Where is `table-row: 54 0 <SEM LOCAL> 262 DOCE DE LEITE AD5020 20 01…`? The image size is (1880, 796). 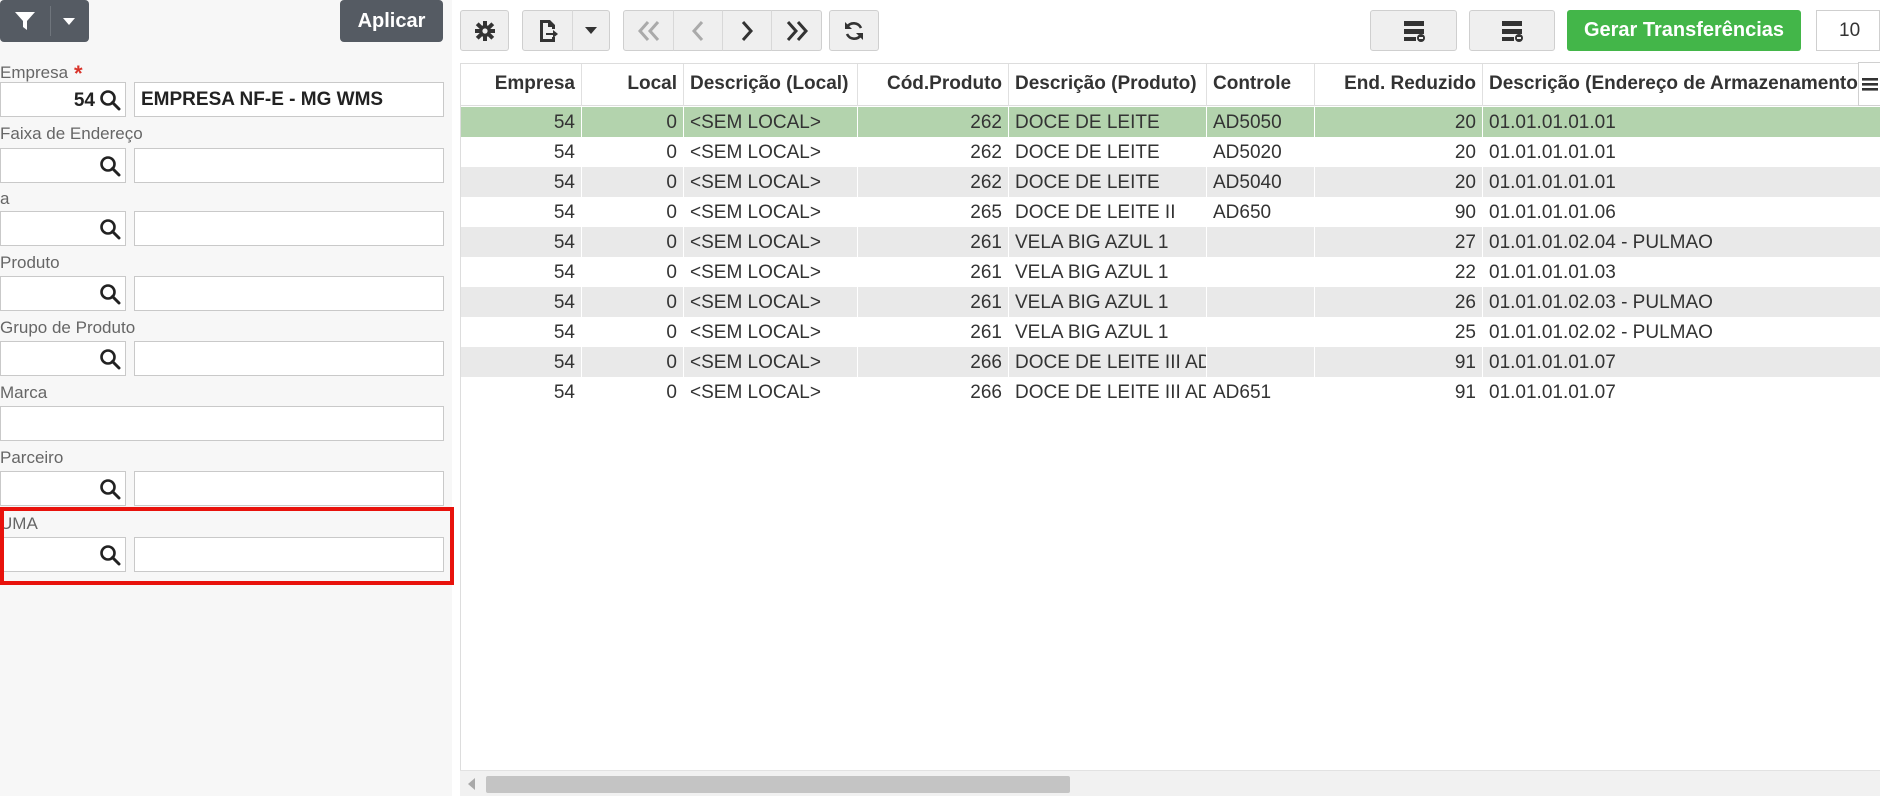
table-row: 54 0 <SEM LOCAL> 262 DOCE DE LEITE AD5020 20 01… is located at coordinates (1170, 152).